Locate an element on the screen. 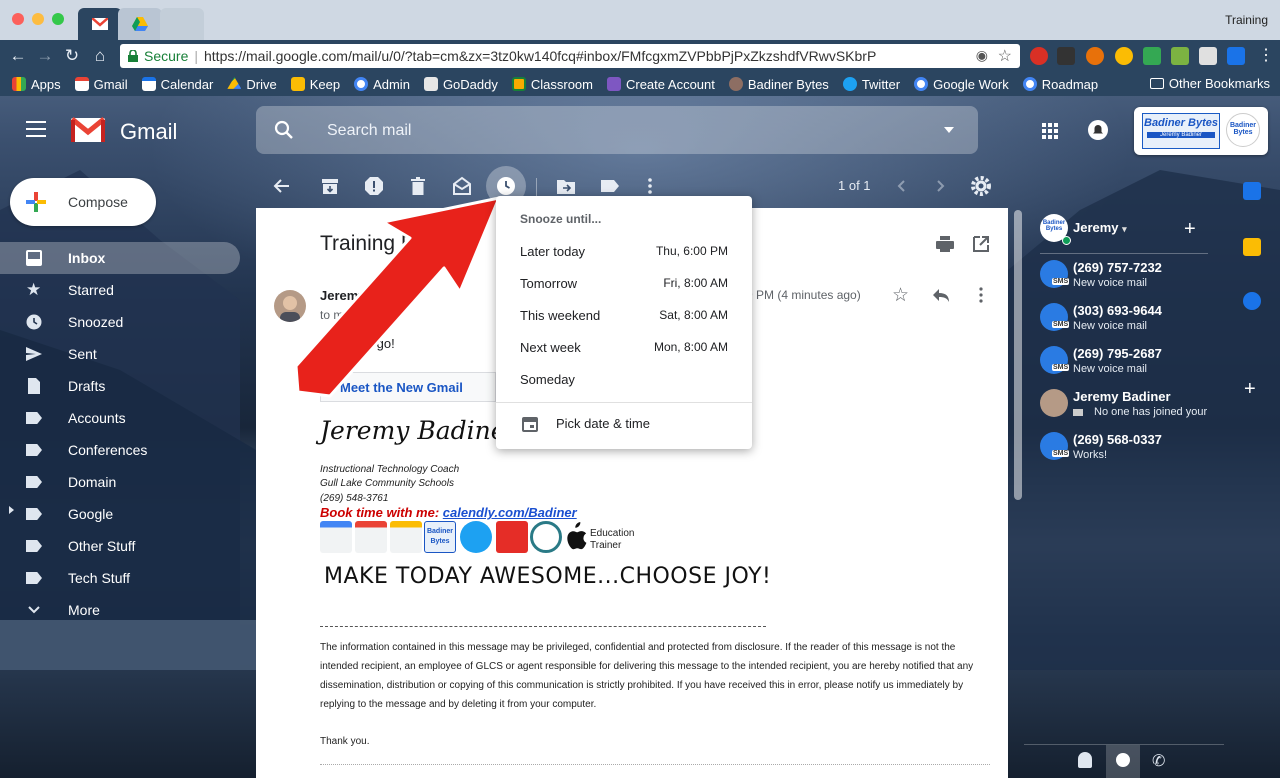 This screenshot has width=1280, height=778. bookmark-keep: Keep is located at coordinates (315, 84).